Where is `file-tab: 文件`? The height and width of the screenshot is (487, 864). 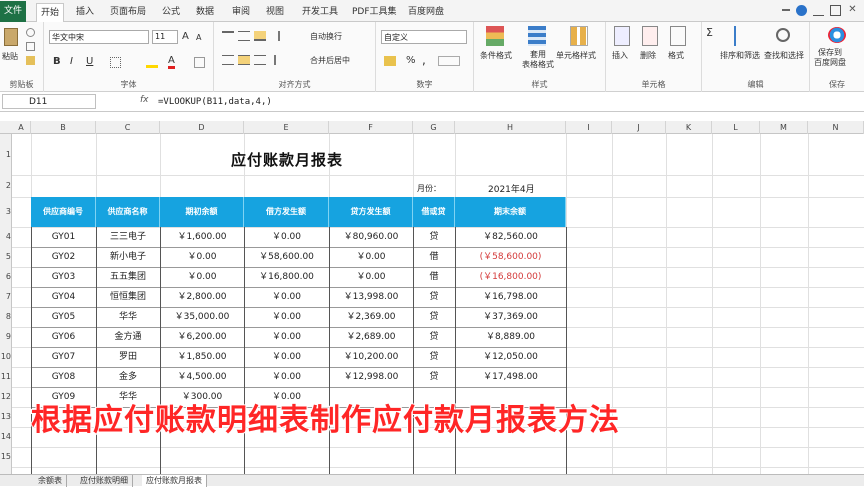
file-tab: 文件 is located at coordinates (13, 11).